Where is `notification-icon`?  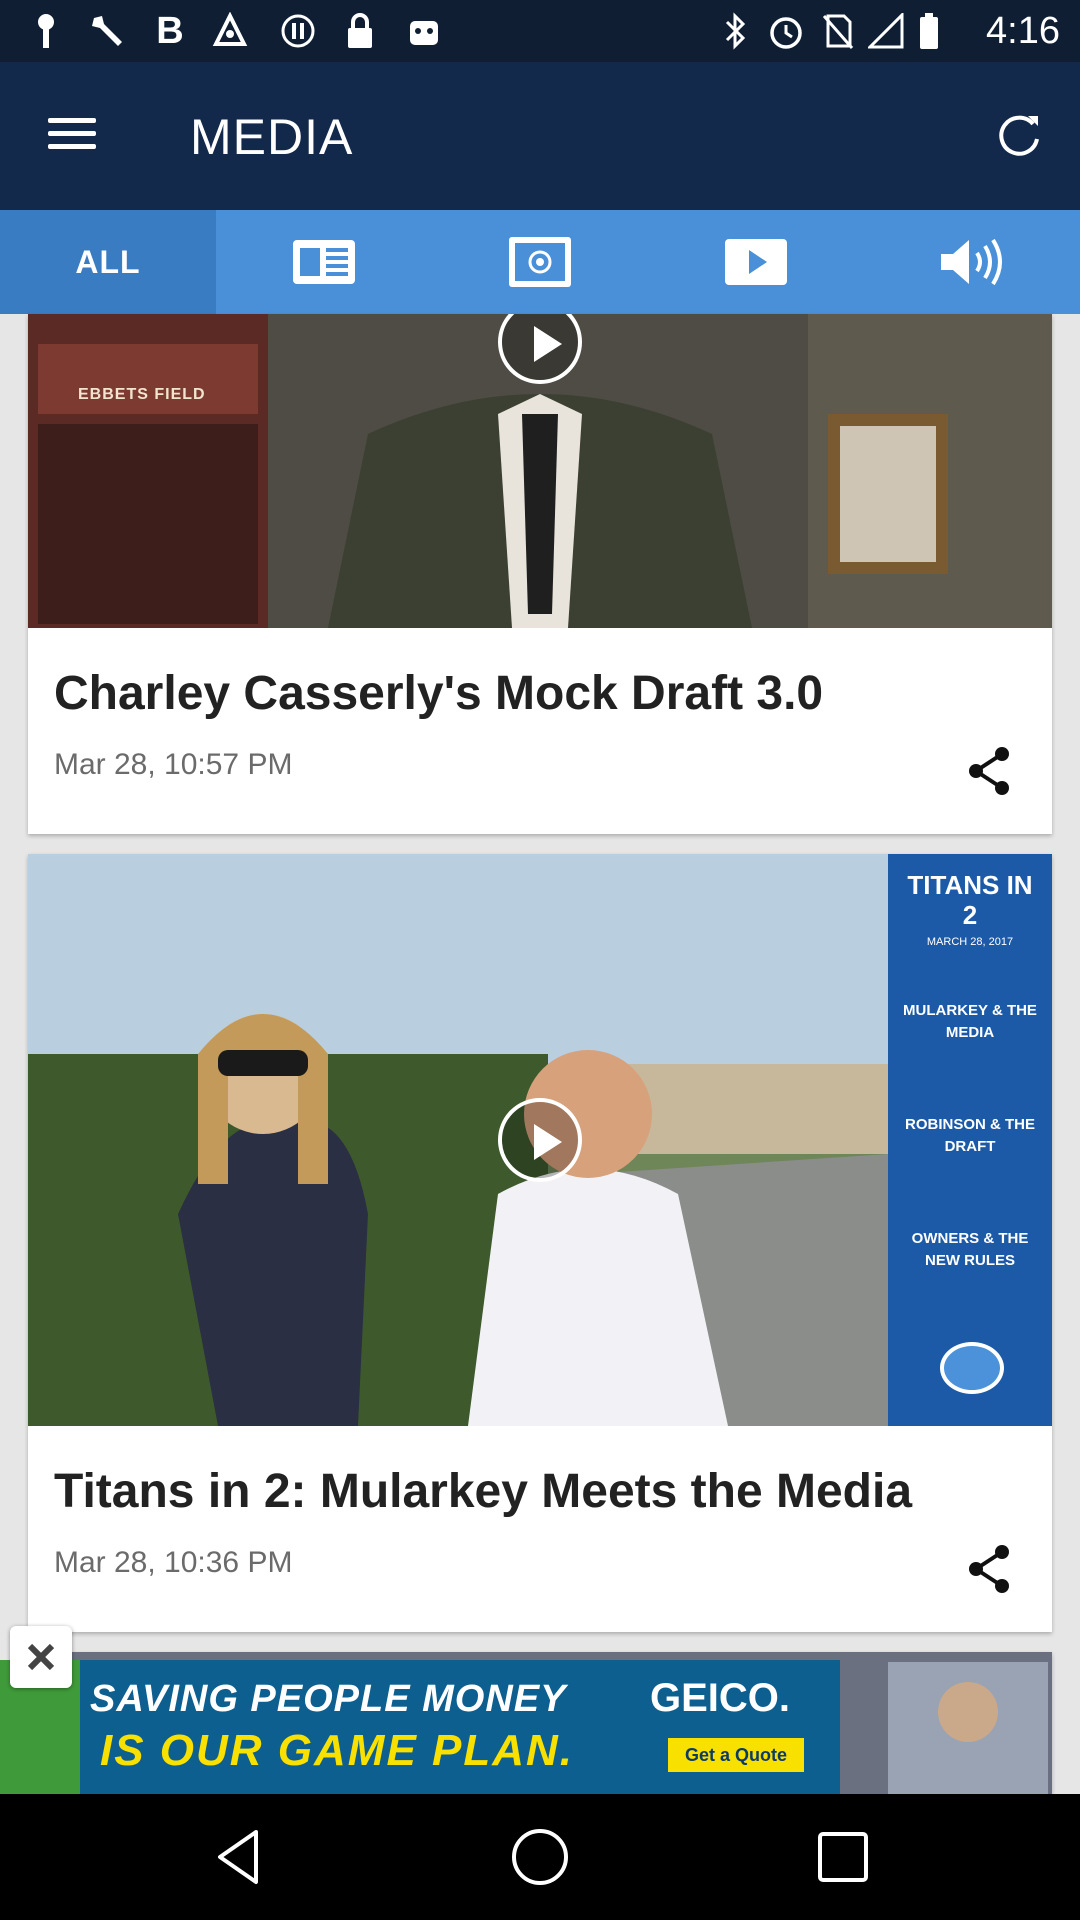 notification-icon is located at coordinates (46, 31).